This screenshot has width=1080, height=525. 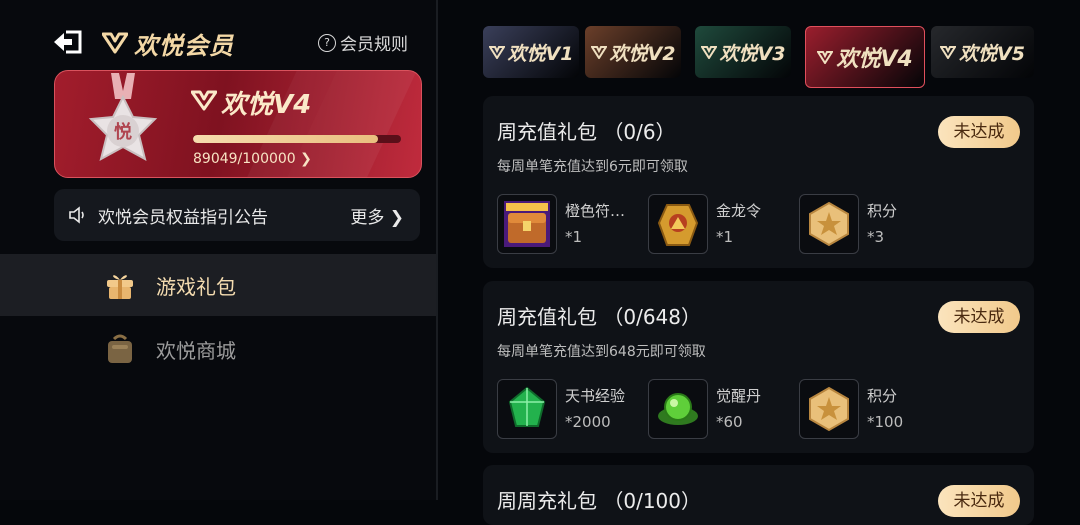 What do you see at coordinates (642, 53) in the screenshot?
I see `tab-label: 欢悦V2` at bounding box center [642, 53].